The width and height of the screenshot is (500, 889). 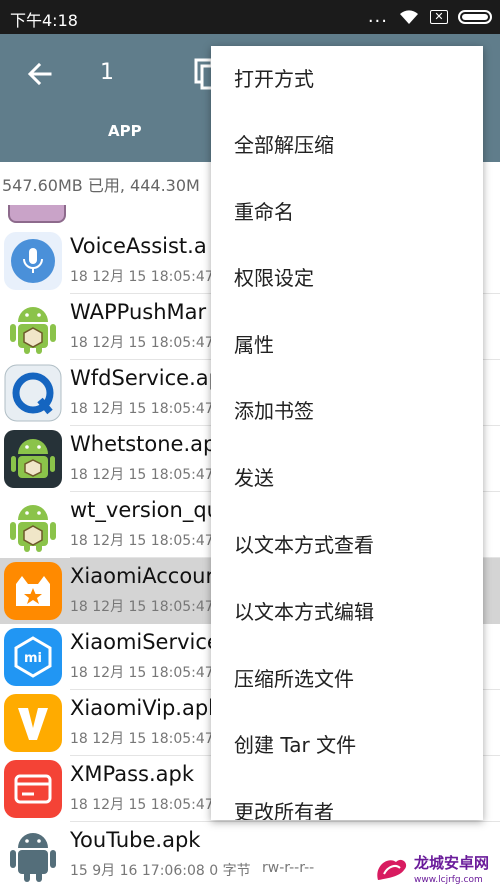 I want to click on menu-item-change-owner: 更改所有者, so click(x=347, y=799).